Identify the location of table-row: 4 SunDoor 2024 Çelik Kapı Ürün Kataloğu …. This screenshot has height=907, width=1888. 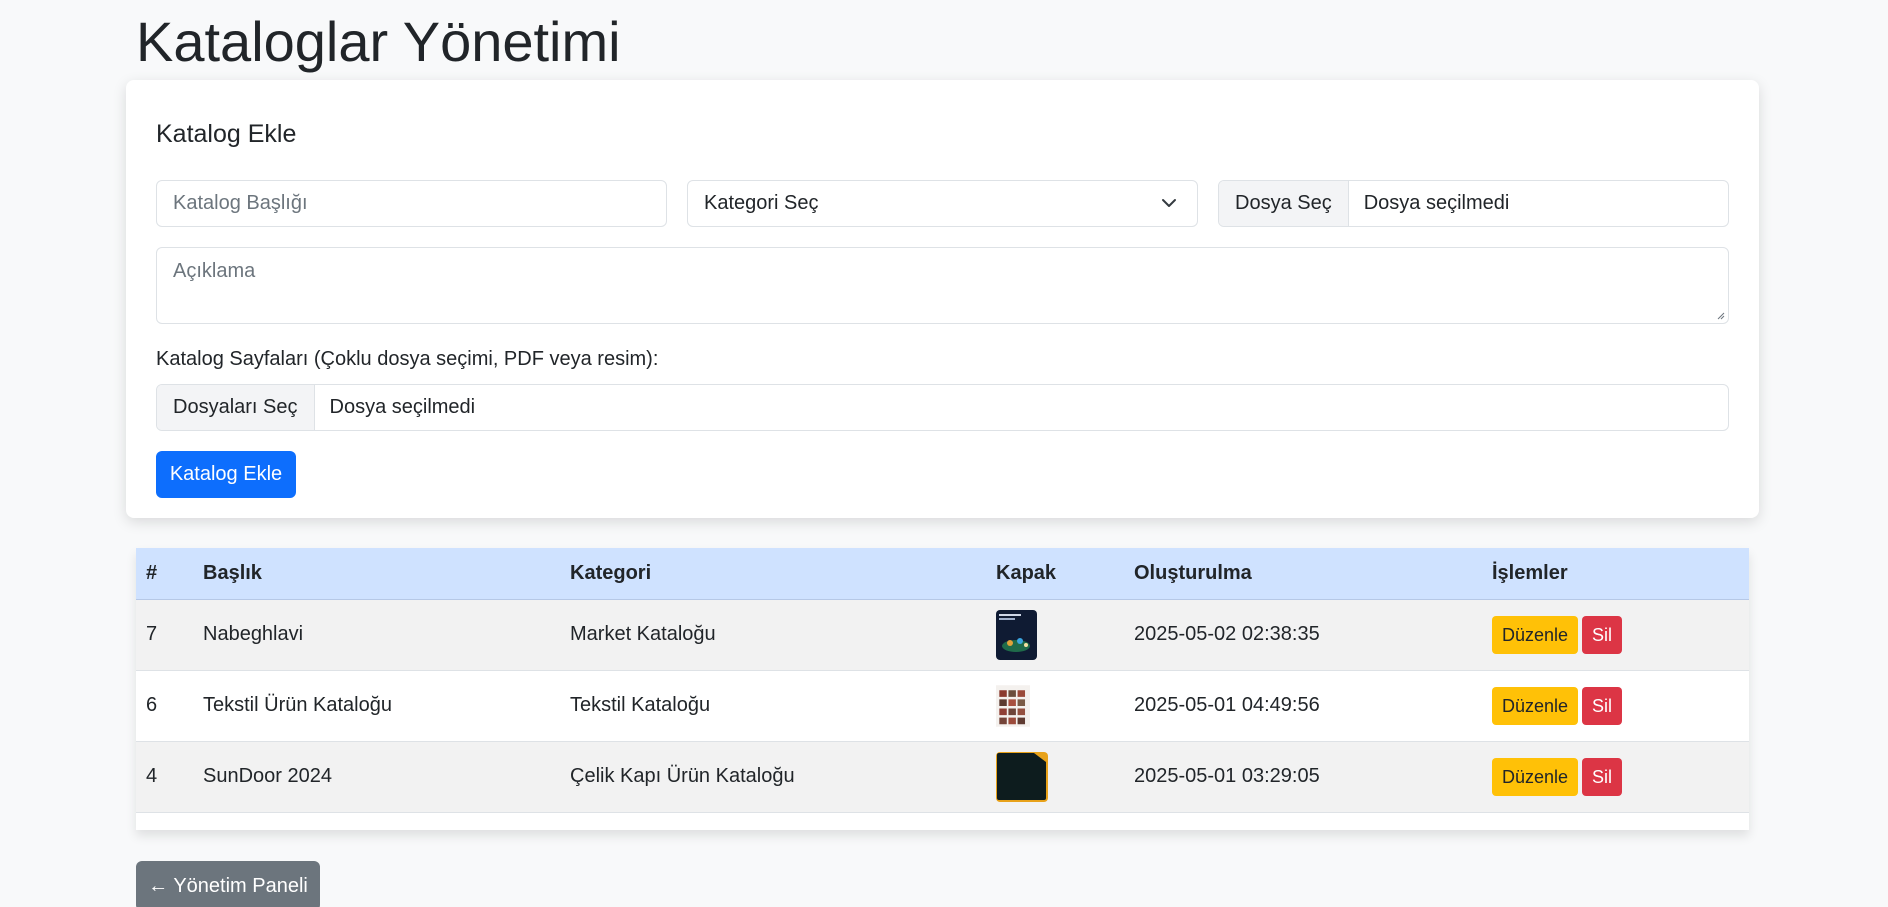
(942, 776).